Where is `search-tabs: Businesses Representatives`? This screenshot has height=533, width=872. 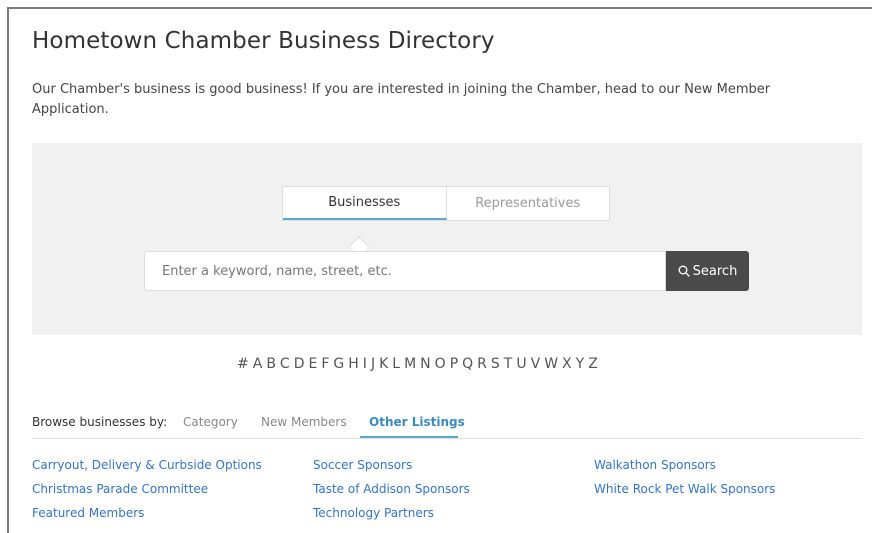 search-tabs: Businesses Representatives is located at coordinates (446, 203).